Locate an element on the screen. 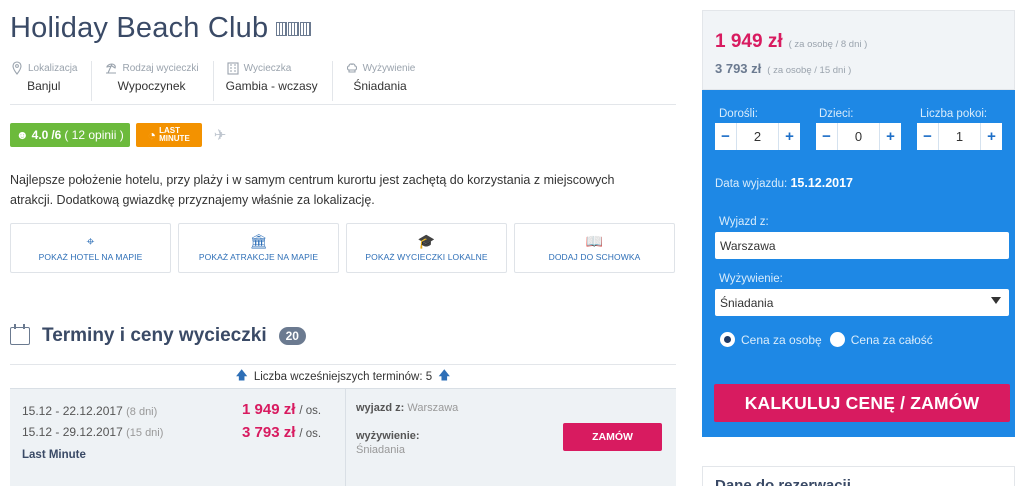 The width and height of the screenshot is (1024, 486). divider is located at coordinates (345, 437).